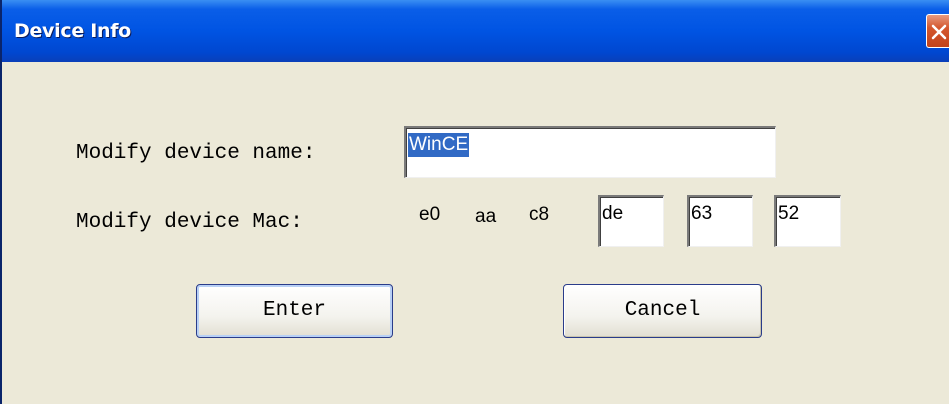 The image size is (949, 404). What do you see at coordinates (539, 214) in the screenshot?
I see `mac-octet-3: c8` at bounding box center [539, 214].